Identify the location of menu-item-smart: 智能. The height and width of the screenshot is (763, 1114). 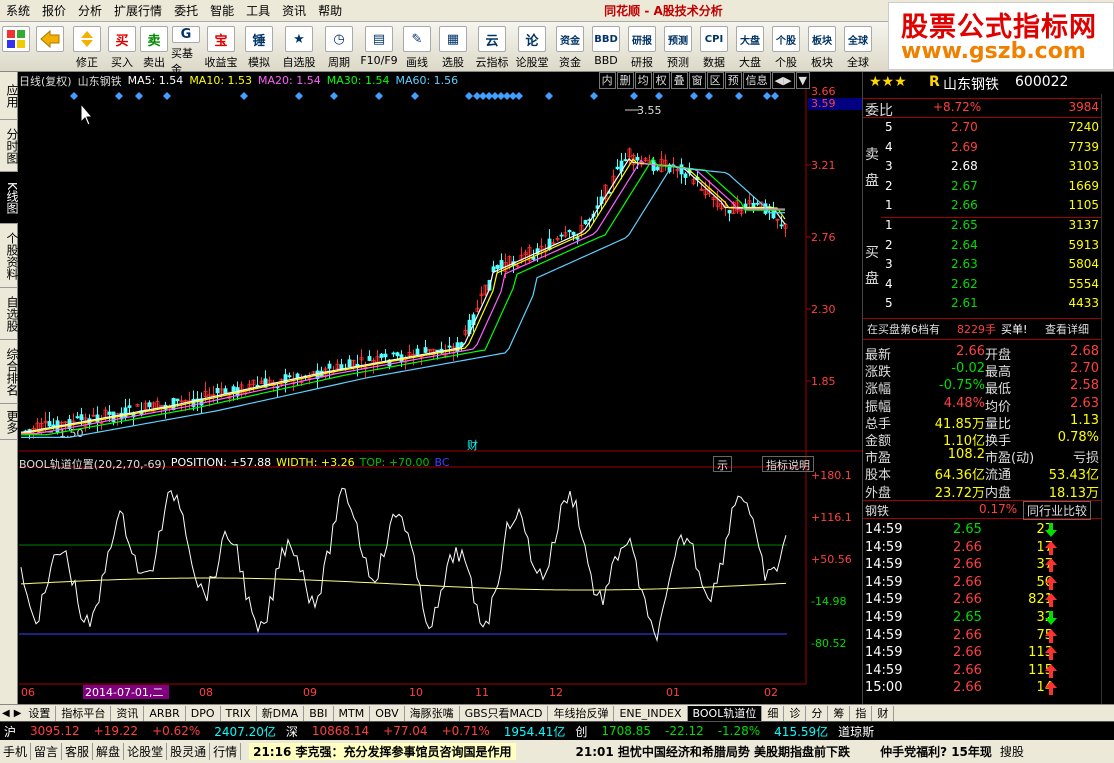
(222, 10).